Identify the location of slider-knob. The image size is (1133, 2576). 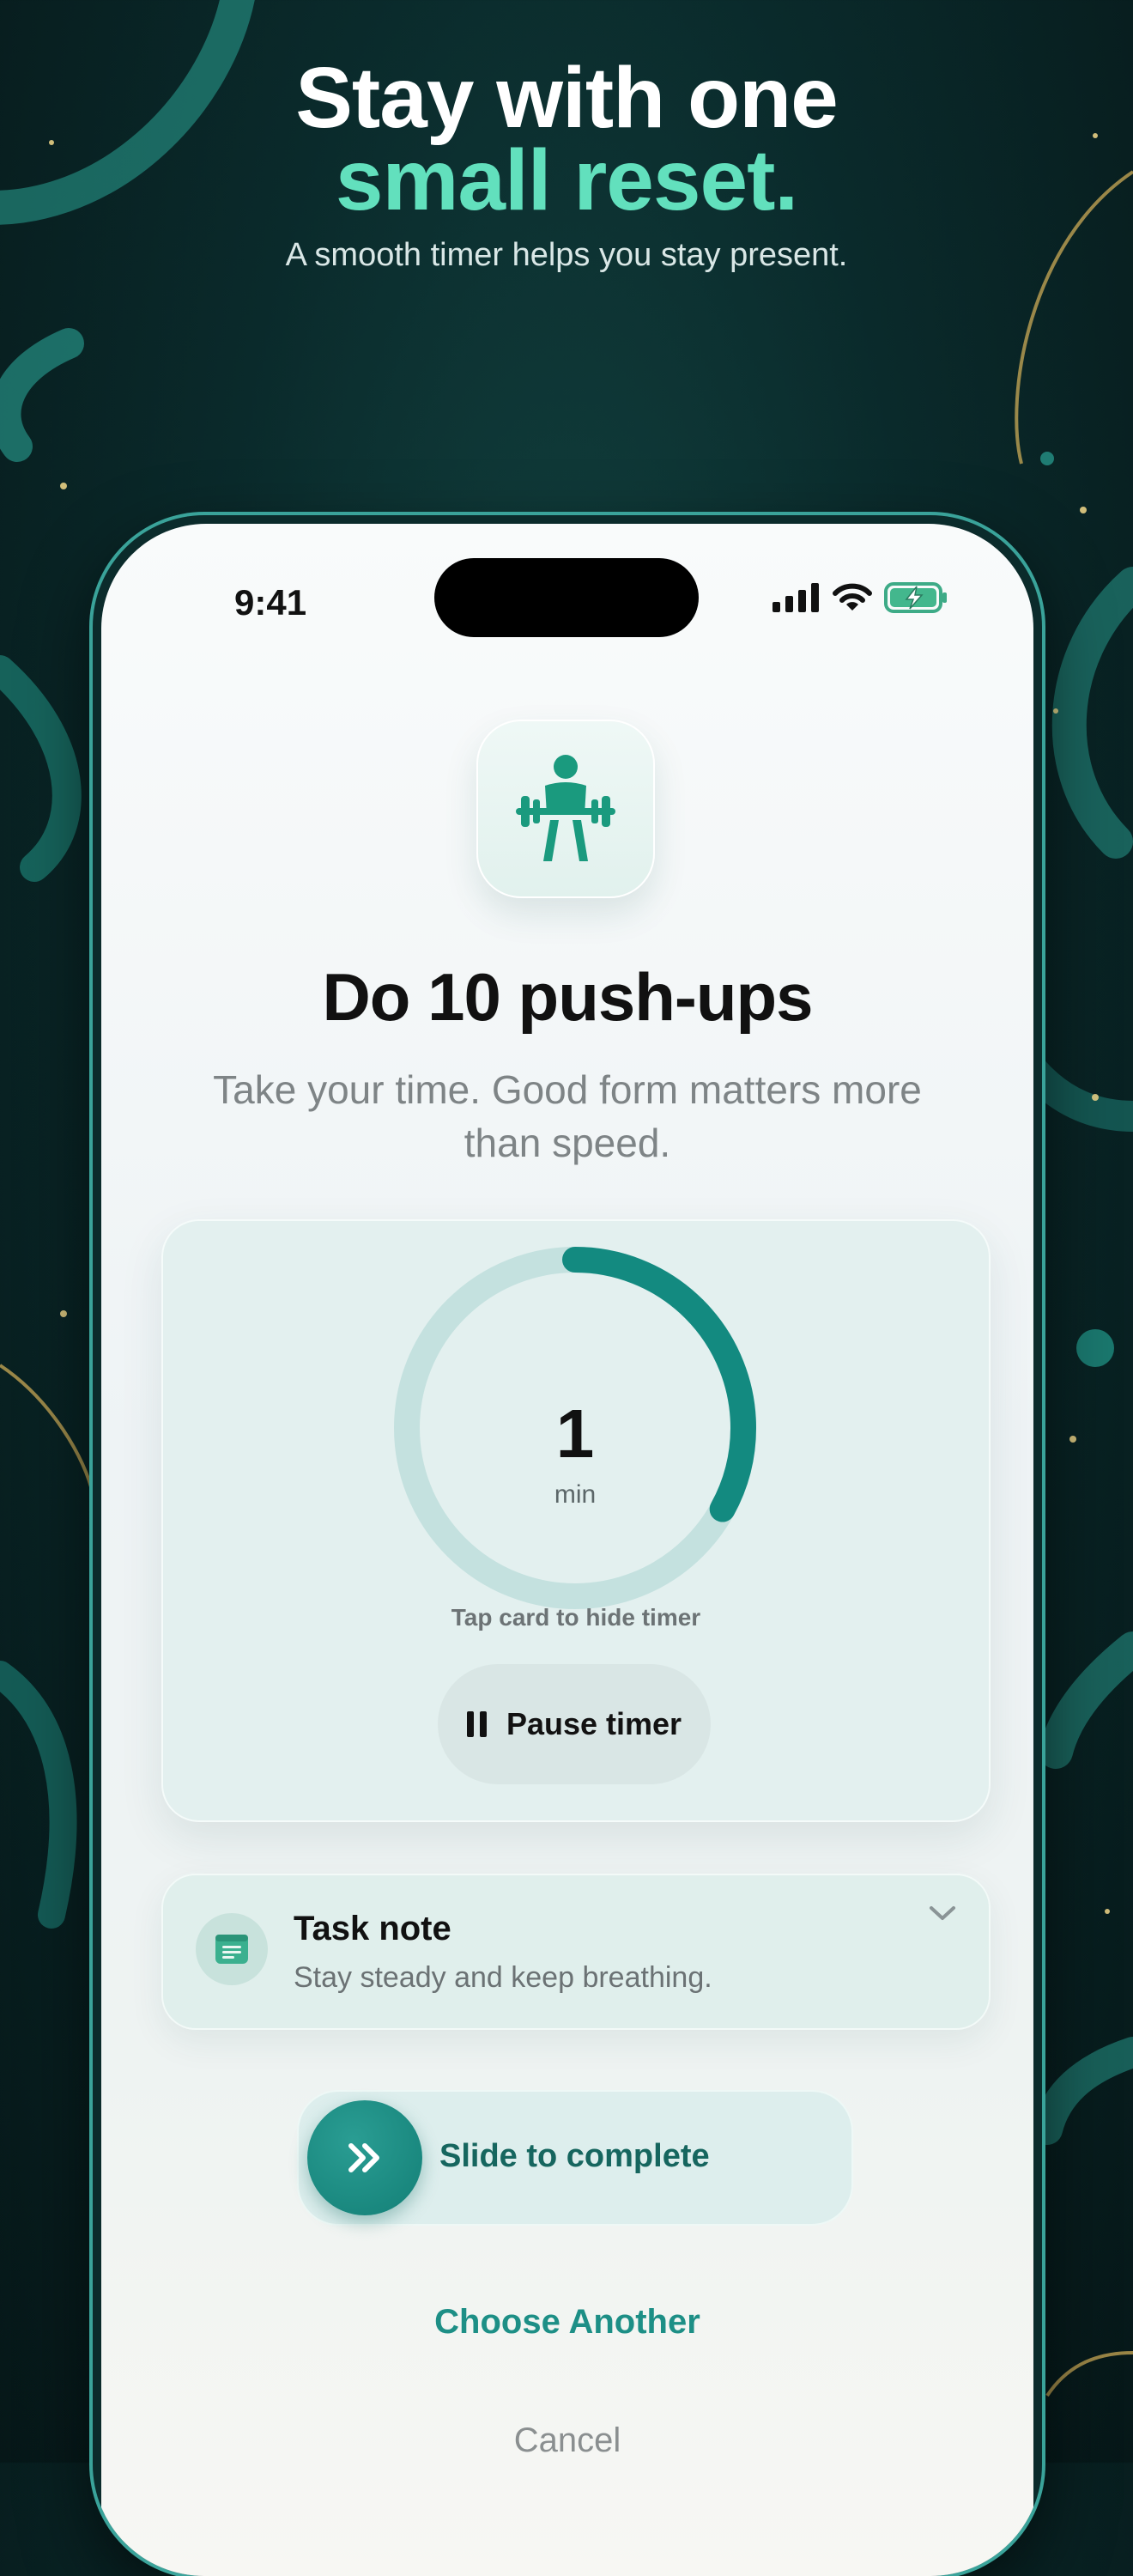
(364, 2157).